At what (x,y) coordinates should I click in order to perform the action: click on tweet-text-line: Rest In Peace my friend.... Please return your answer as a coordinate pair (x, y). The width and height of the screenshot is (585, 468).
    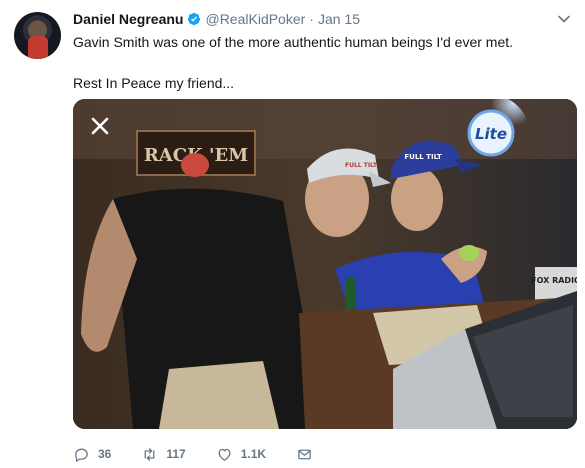
    Looking at the image, I should click on (154, 83).